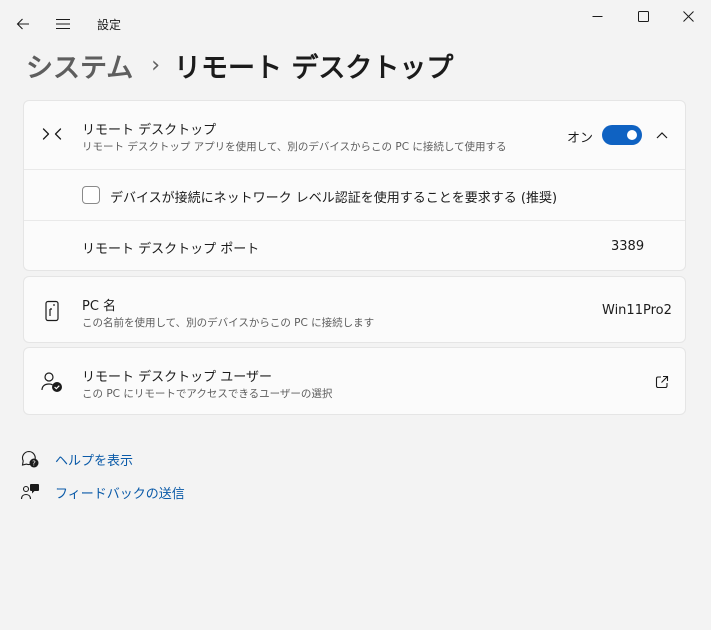 The height and width of the screenshot is (630, 711). Describe the element at coordinates (622, 135) in the screenshot. I see `remote-desktop-toggle` at that location.